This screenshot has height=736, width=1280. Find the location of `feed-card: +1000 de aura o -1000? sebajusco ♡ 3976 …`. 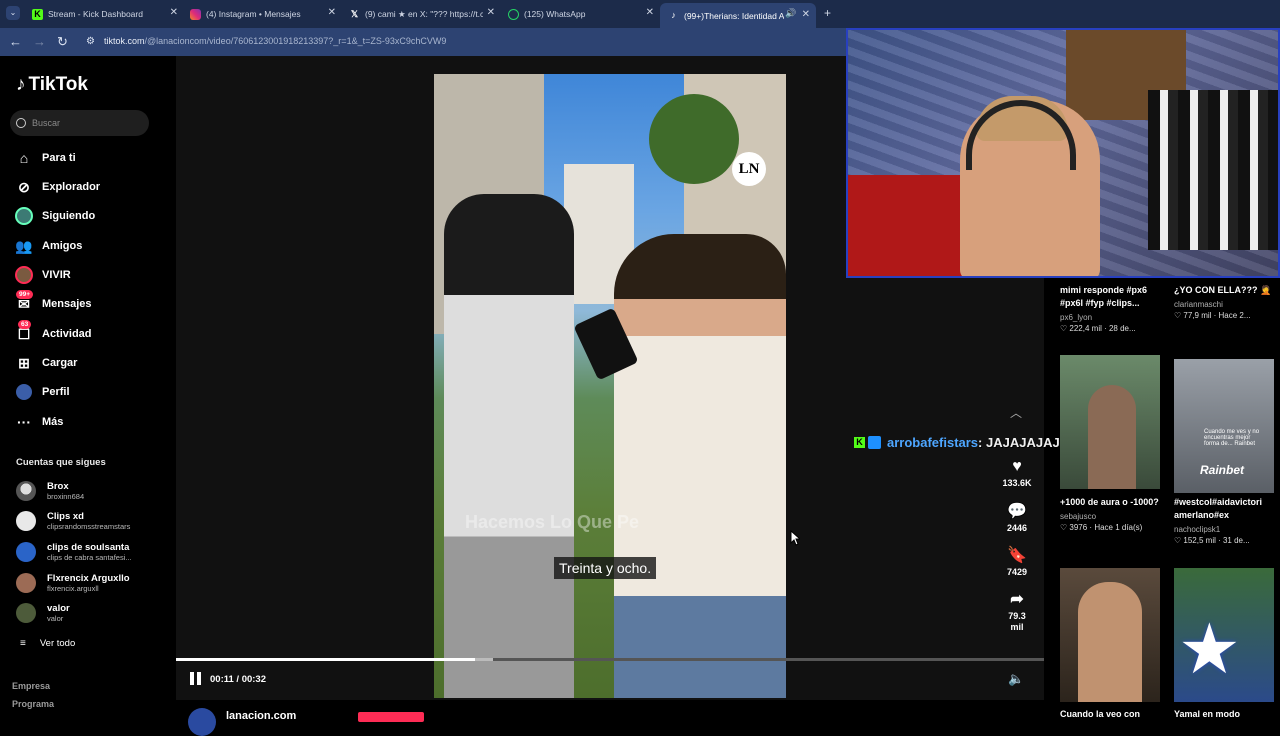

feed-card: +1000 de aura o -1000? sebajusco ♡ 3976 … is located at coordinates (1111, 514).